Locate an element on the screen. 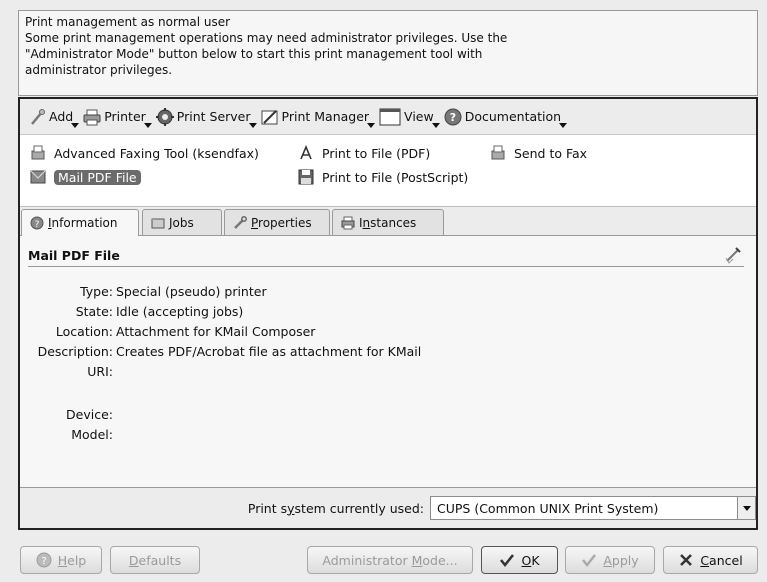 The height and width of the screenshot is (582, 767). wand-icon is located at coordinates (37, 117).